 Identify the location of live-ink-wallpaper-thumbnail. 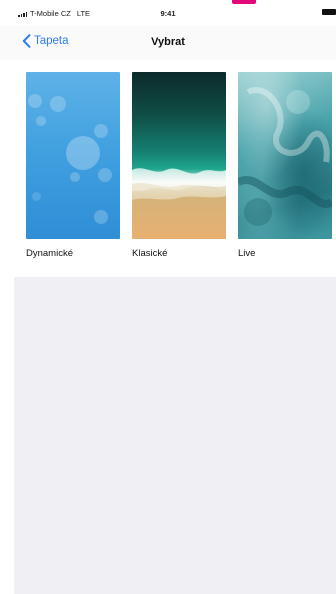
(285, 155).